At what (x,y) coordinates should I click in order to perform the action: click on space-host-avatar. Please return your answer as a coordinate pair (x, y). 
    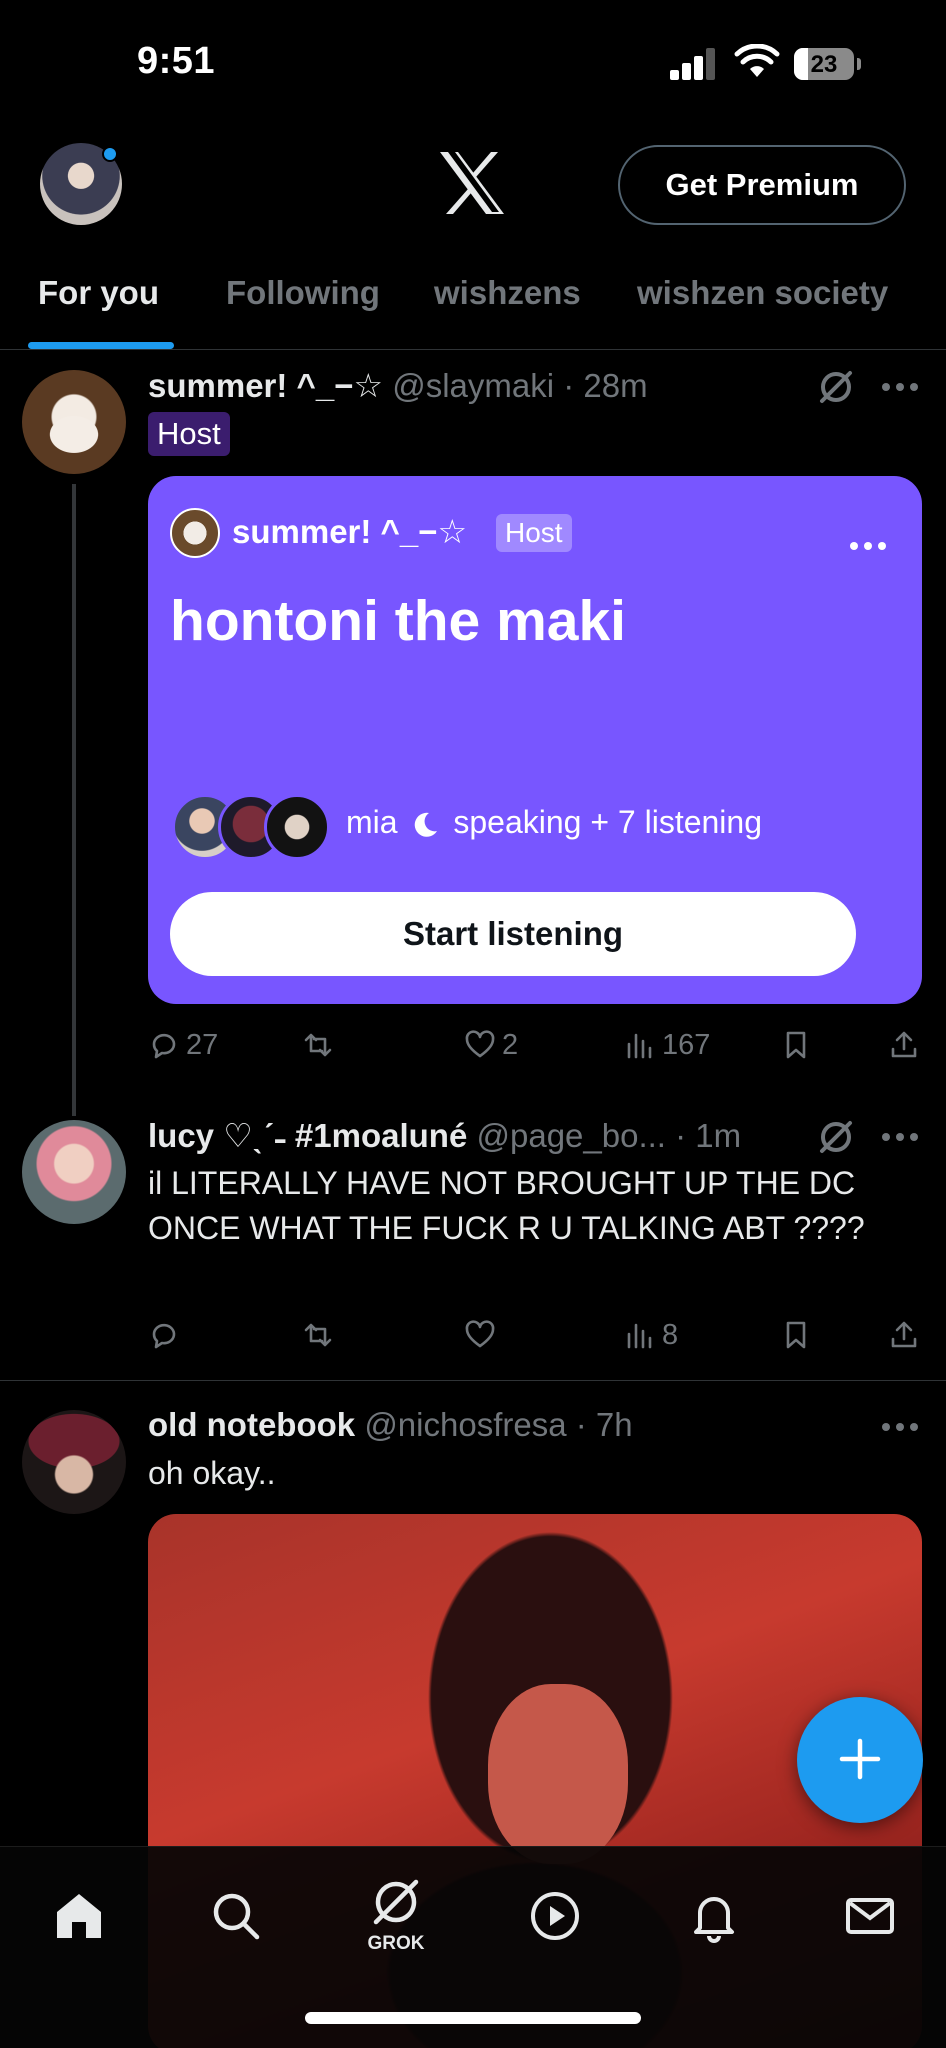
    Looking at the image, I should click on (195, 533).